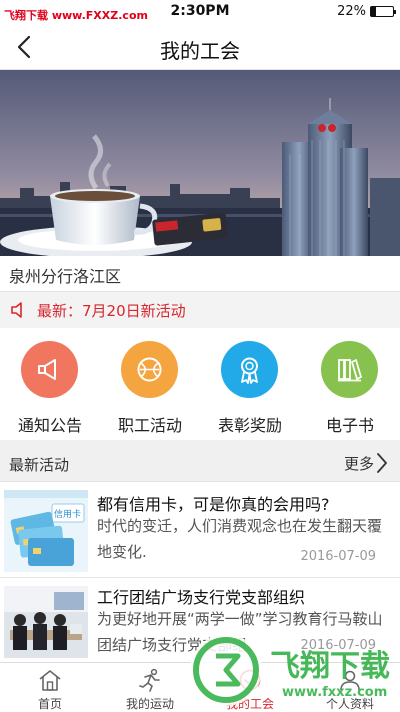 The height and width of the screenshot is (712, 400). I want to click on activity-date: 2016-07-09, so click(338, 556).